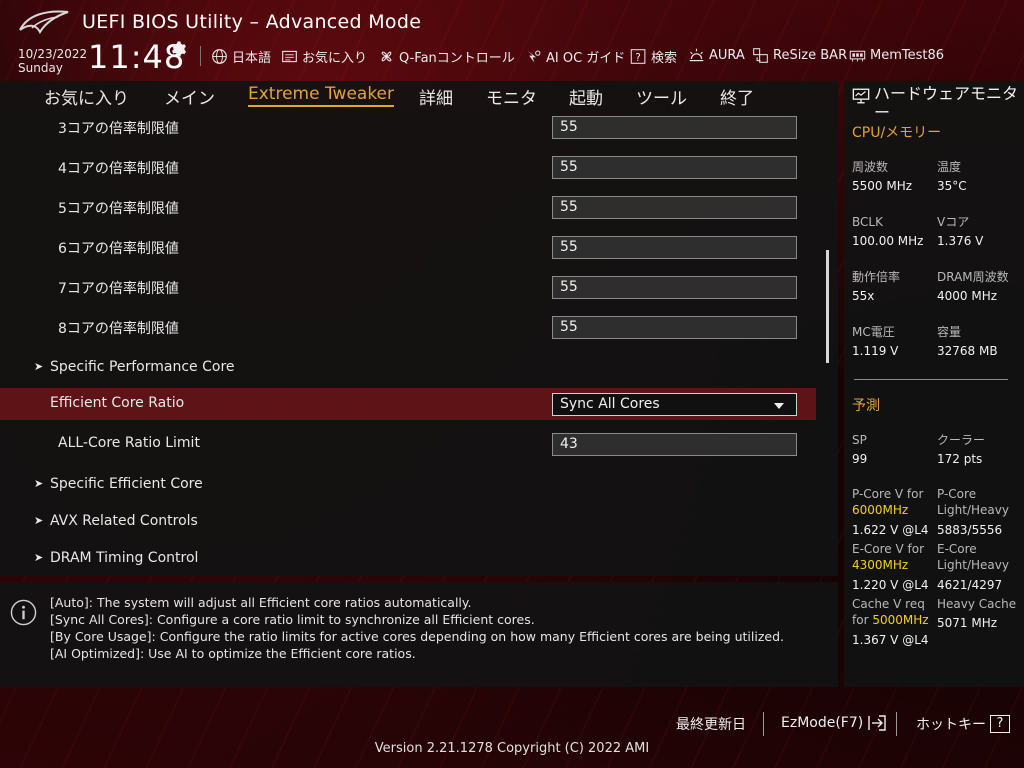 The height and width of the screenshot is (768, 1024). I want to click on setting-row-core7-ratio: 7コアの倍率制限値 55, so click(408, 287).